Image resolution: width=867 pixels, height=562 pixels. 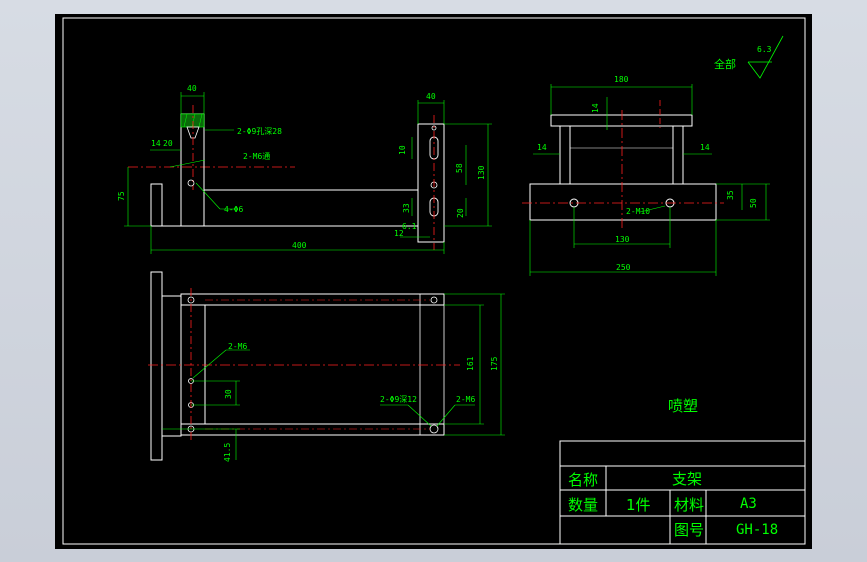 What do you see at coordinates (687, 479) in the screenshot?
I see `name-value: 支架` at bounding box center [687, 479].